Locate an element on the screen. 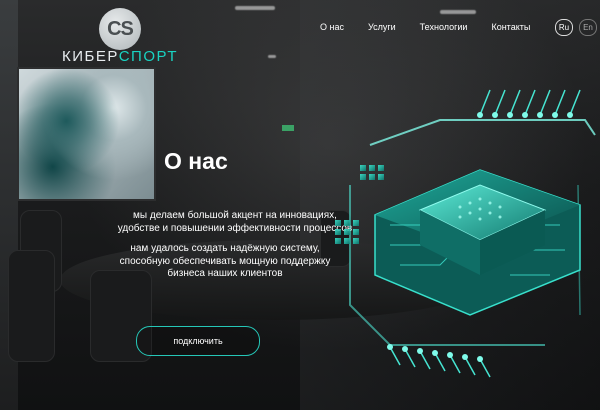  brand-name-part2: СПОРТ is located at coordinates (148, 56).